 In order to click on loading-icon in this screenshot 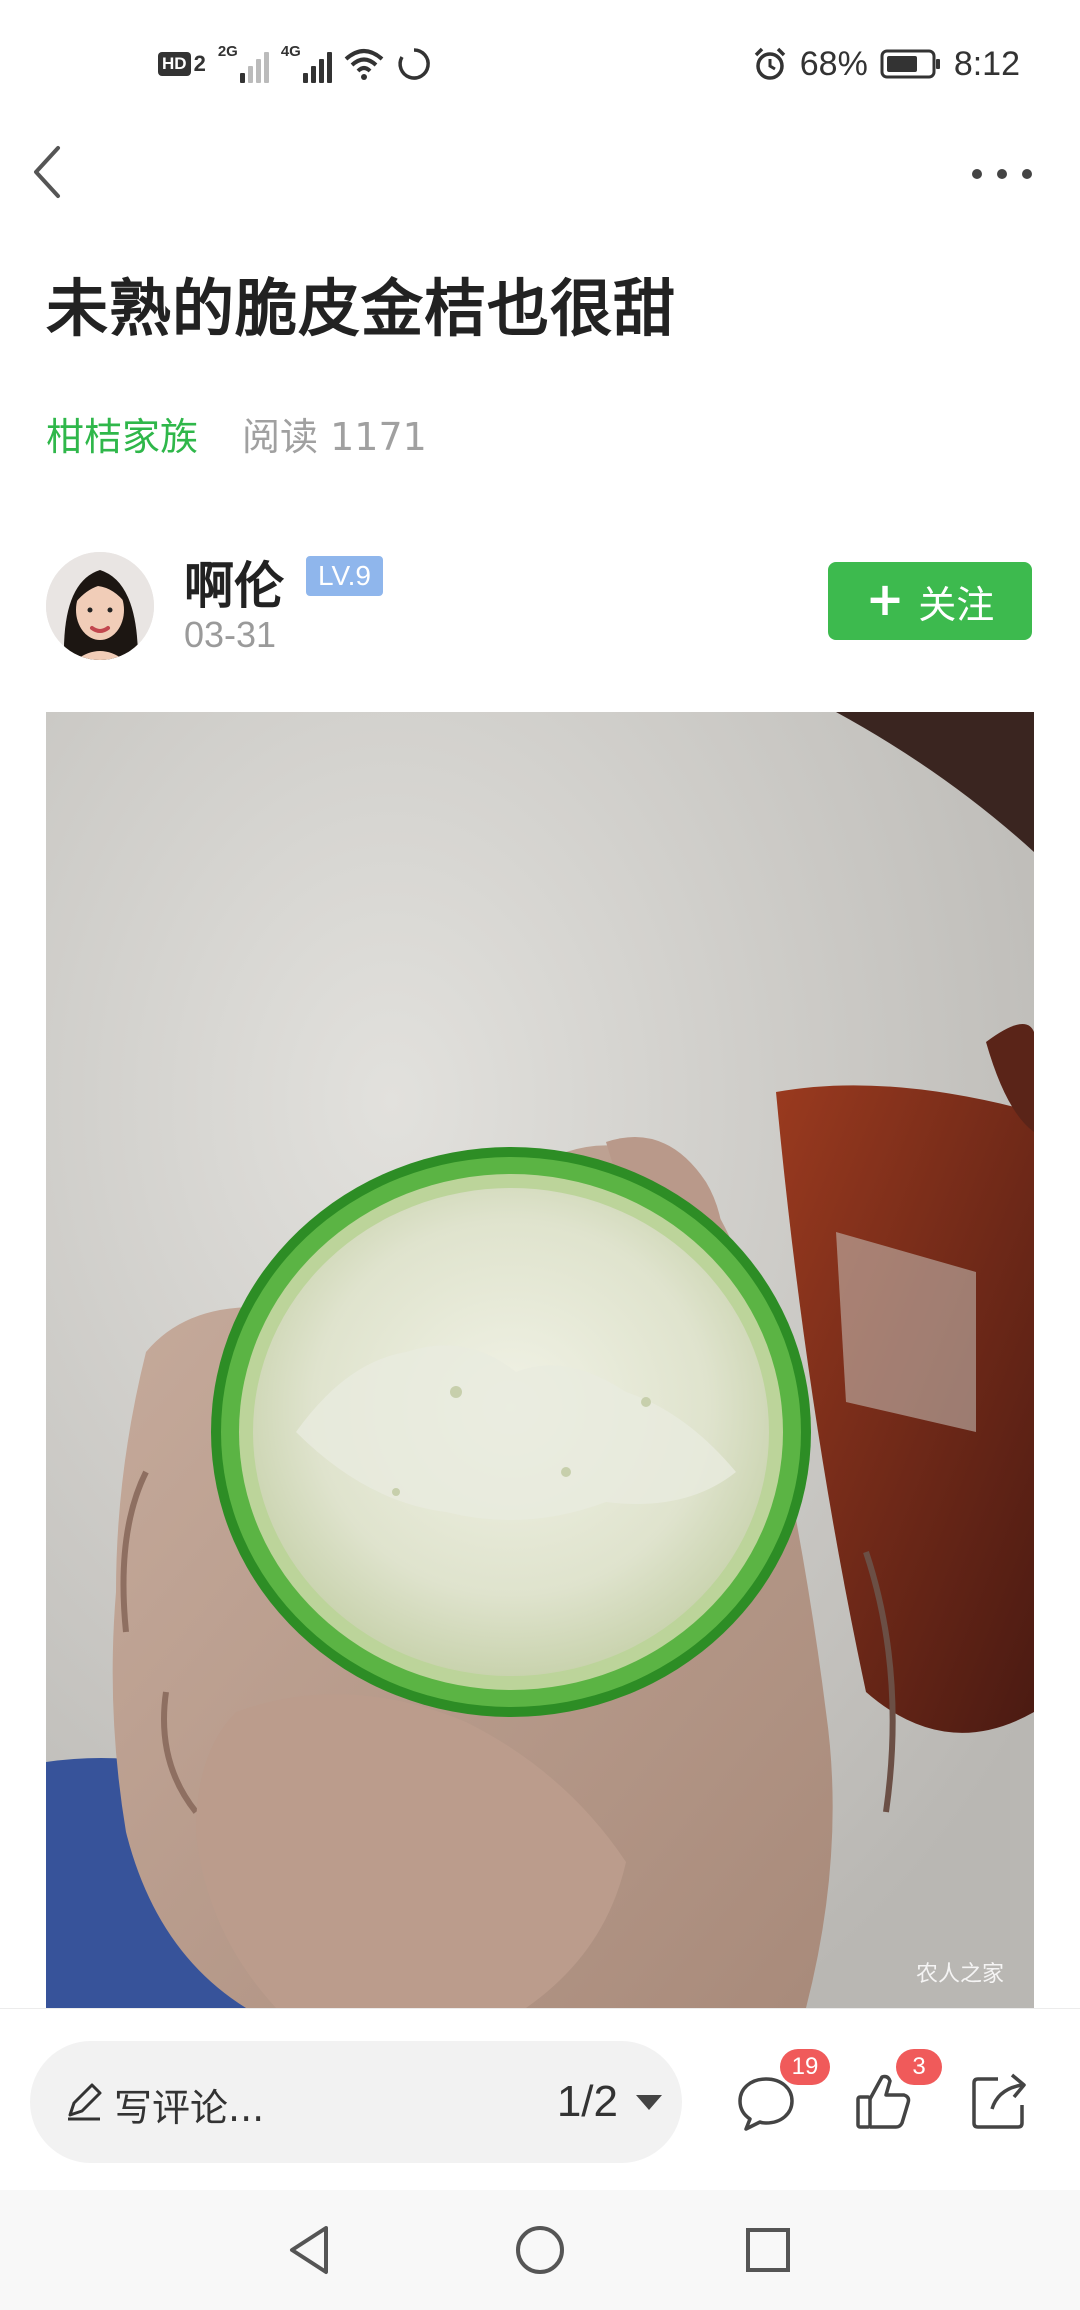, I will do `click(414, 64)`.